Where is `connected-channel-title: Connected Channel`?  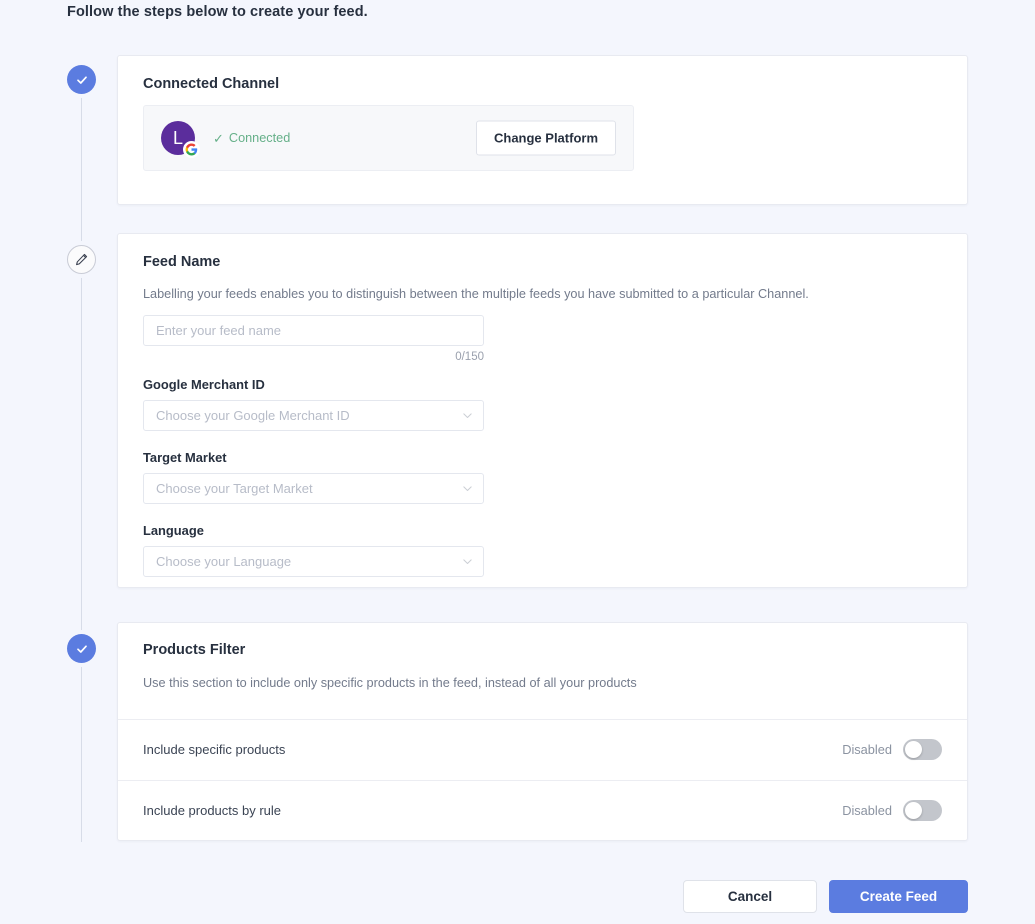 connected-channel-title: Connected Channel is located at coordinates (211, 84).